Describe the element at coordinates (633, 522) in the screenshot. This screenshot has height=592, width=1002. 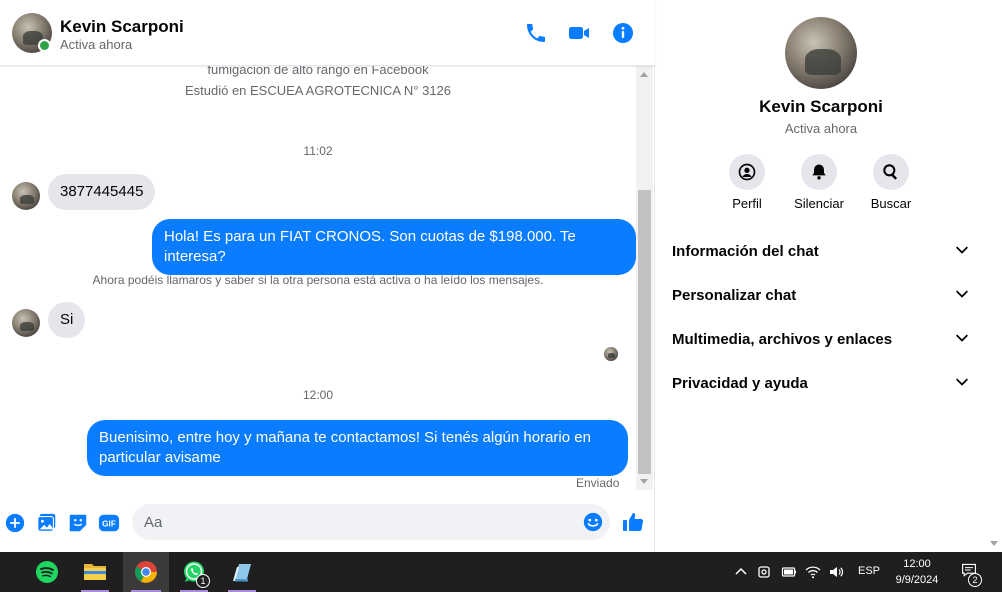
I see `thumbs-up-icon` at that location.